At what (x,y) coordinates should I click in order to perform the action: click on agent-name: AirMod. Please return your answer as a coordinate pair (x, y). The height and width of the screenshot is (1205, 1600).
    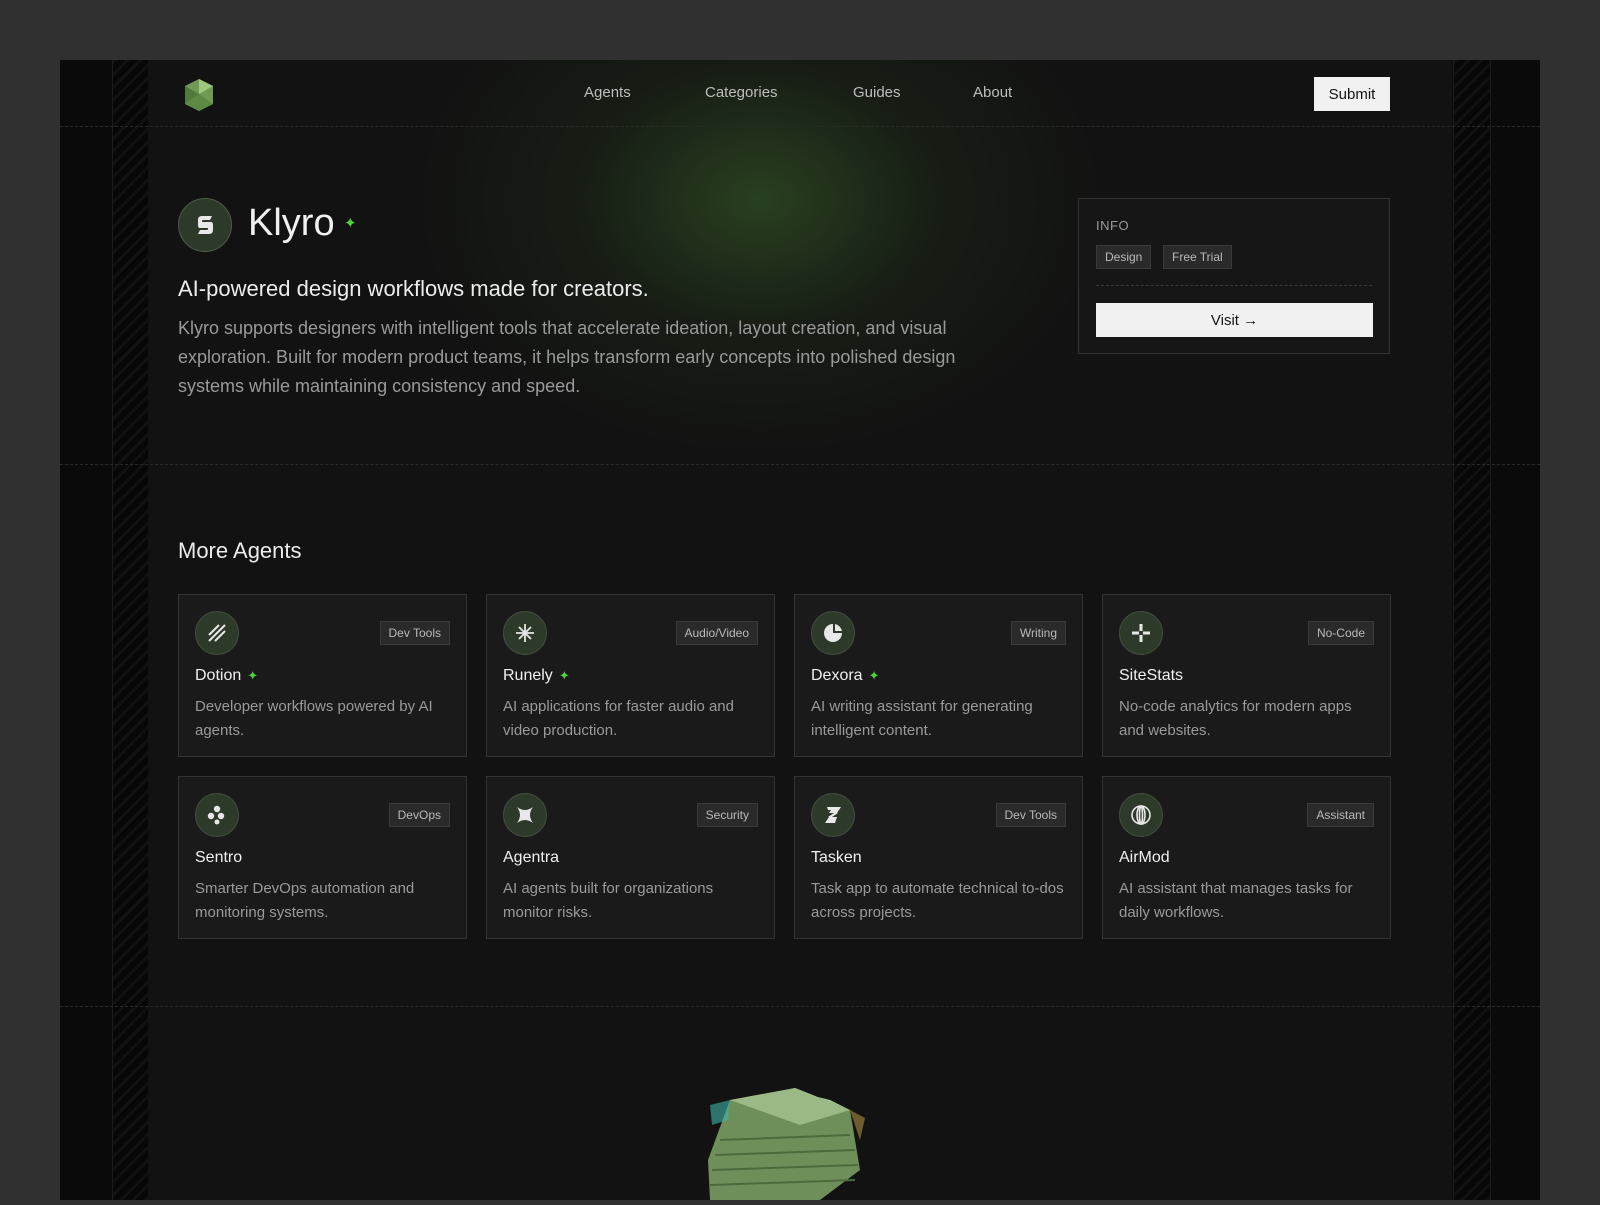
    Looking at the image, I should click on (1144, 858).